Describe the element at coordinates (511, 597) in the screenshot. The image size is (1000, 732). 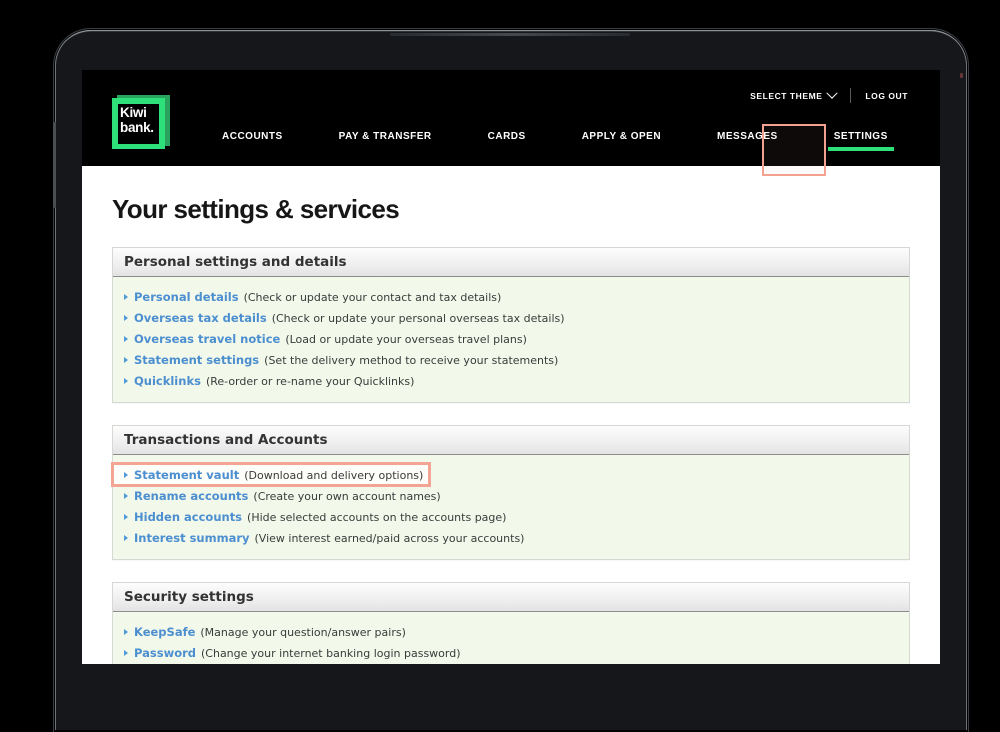
I see `panel-title: Security settings` at that location.